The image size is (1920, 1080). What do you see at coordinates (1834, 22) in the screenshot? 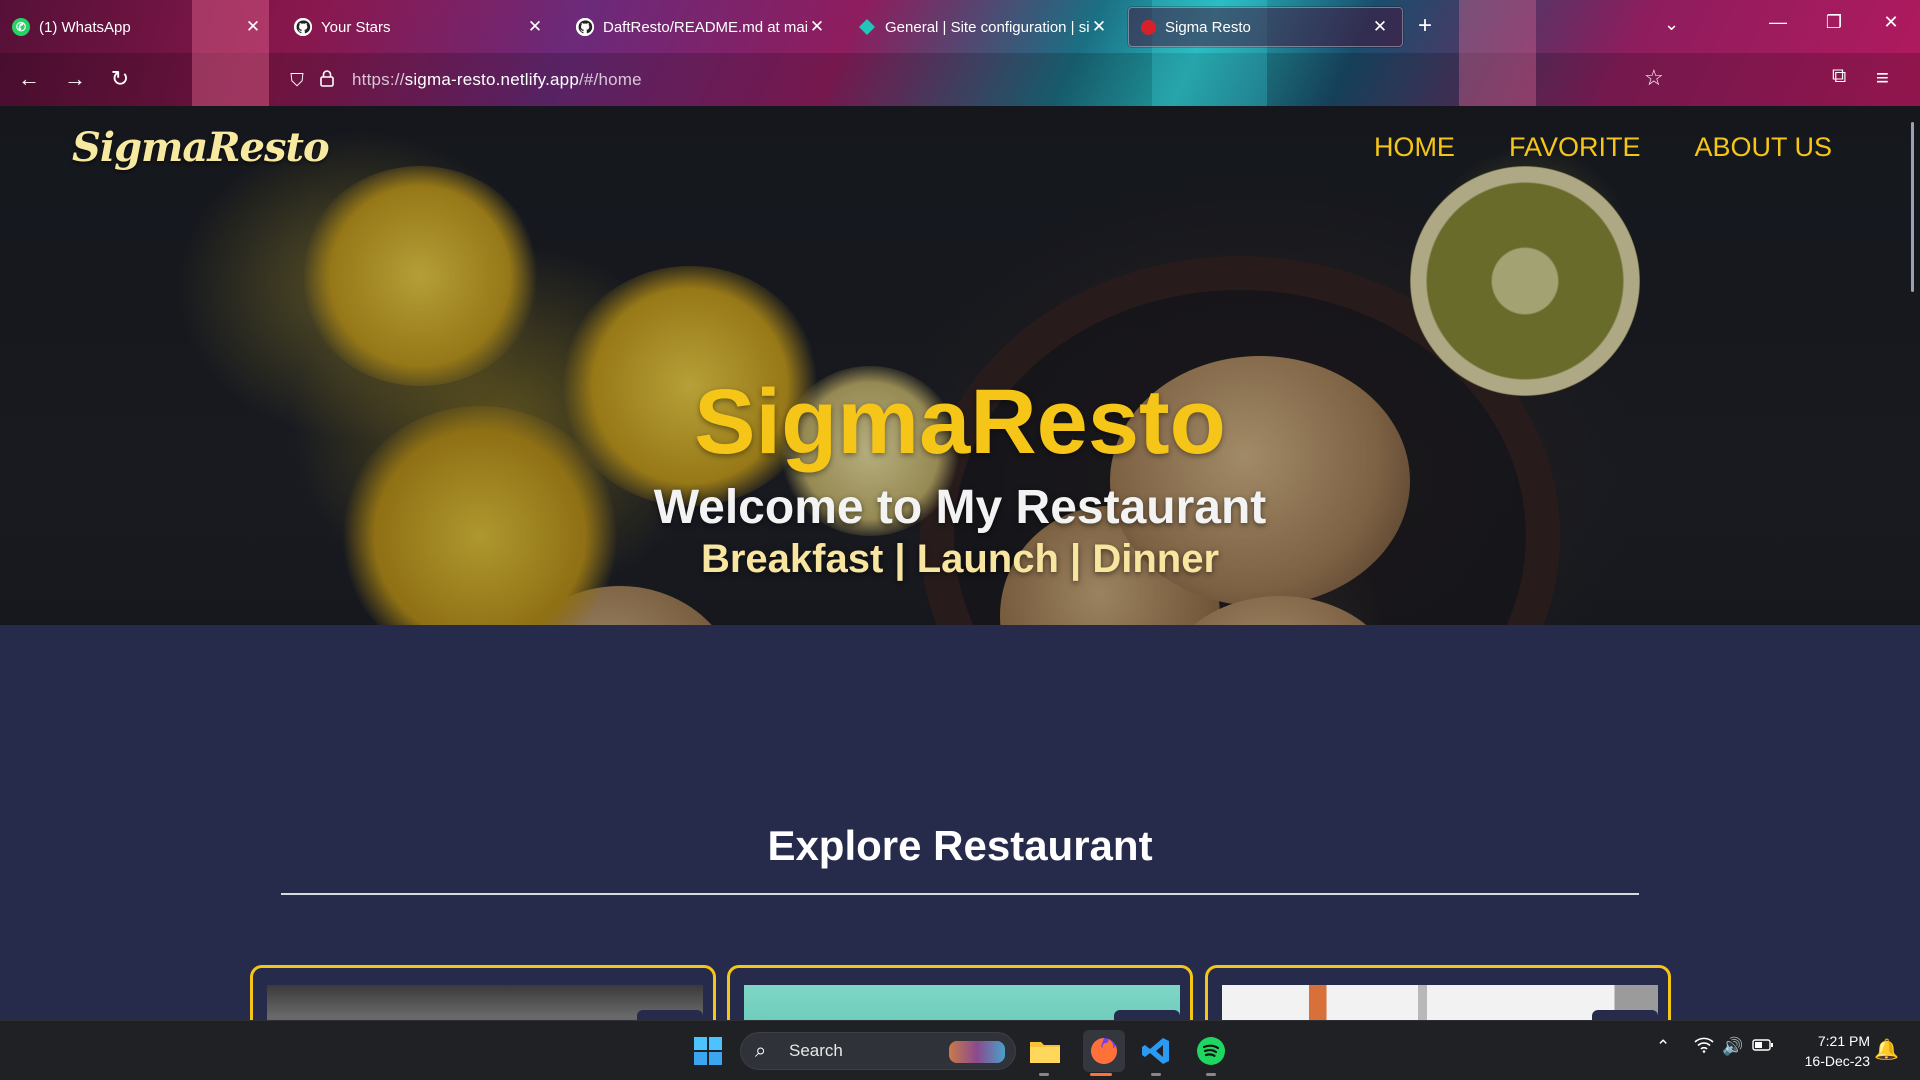
I see `restore-icon: ❐` at bounding box center [1834, 22].